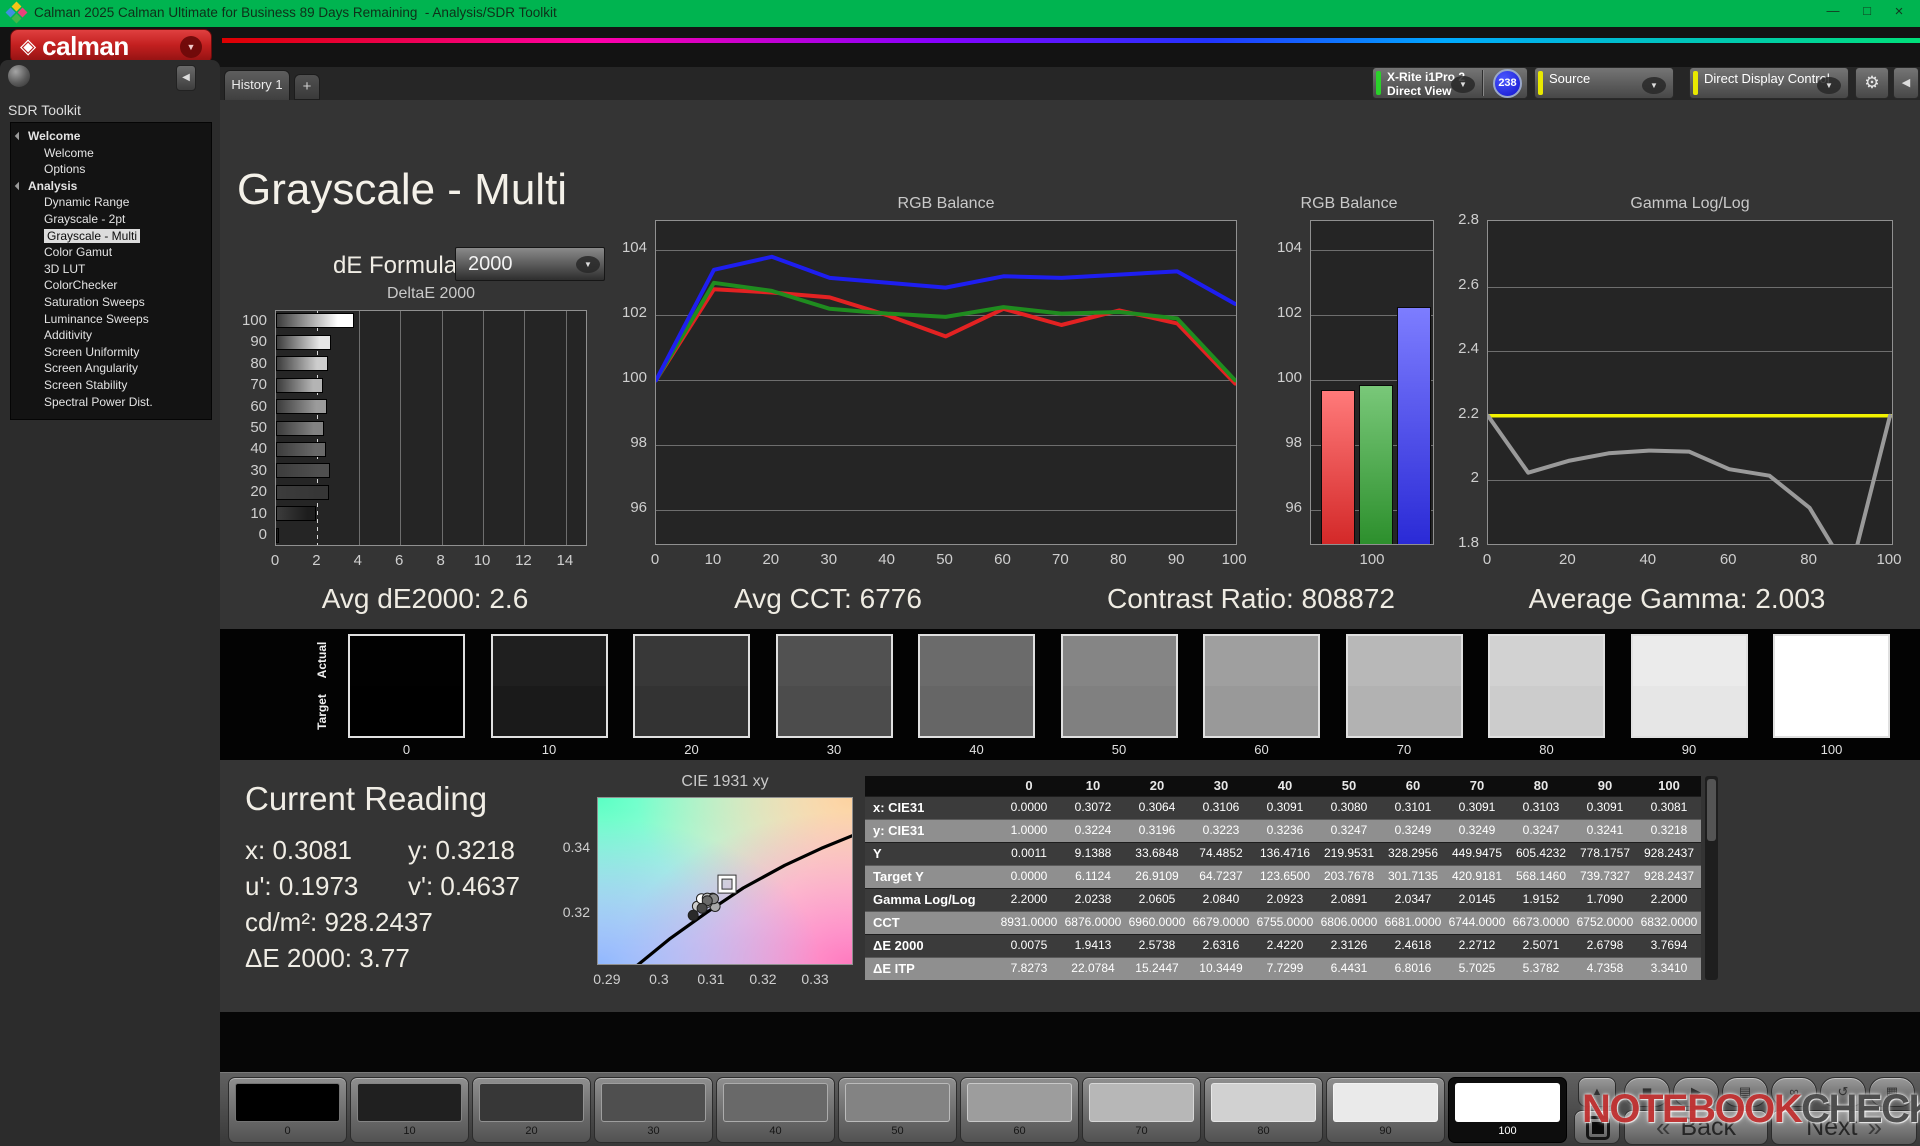 This screenshot has height=1146, width=1920. What do you see at coordinates (1867, 13) in the screenshot?
I see `maximize-button: □` at bounding box center [1867, 13].